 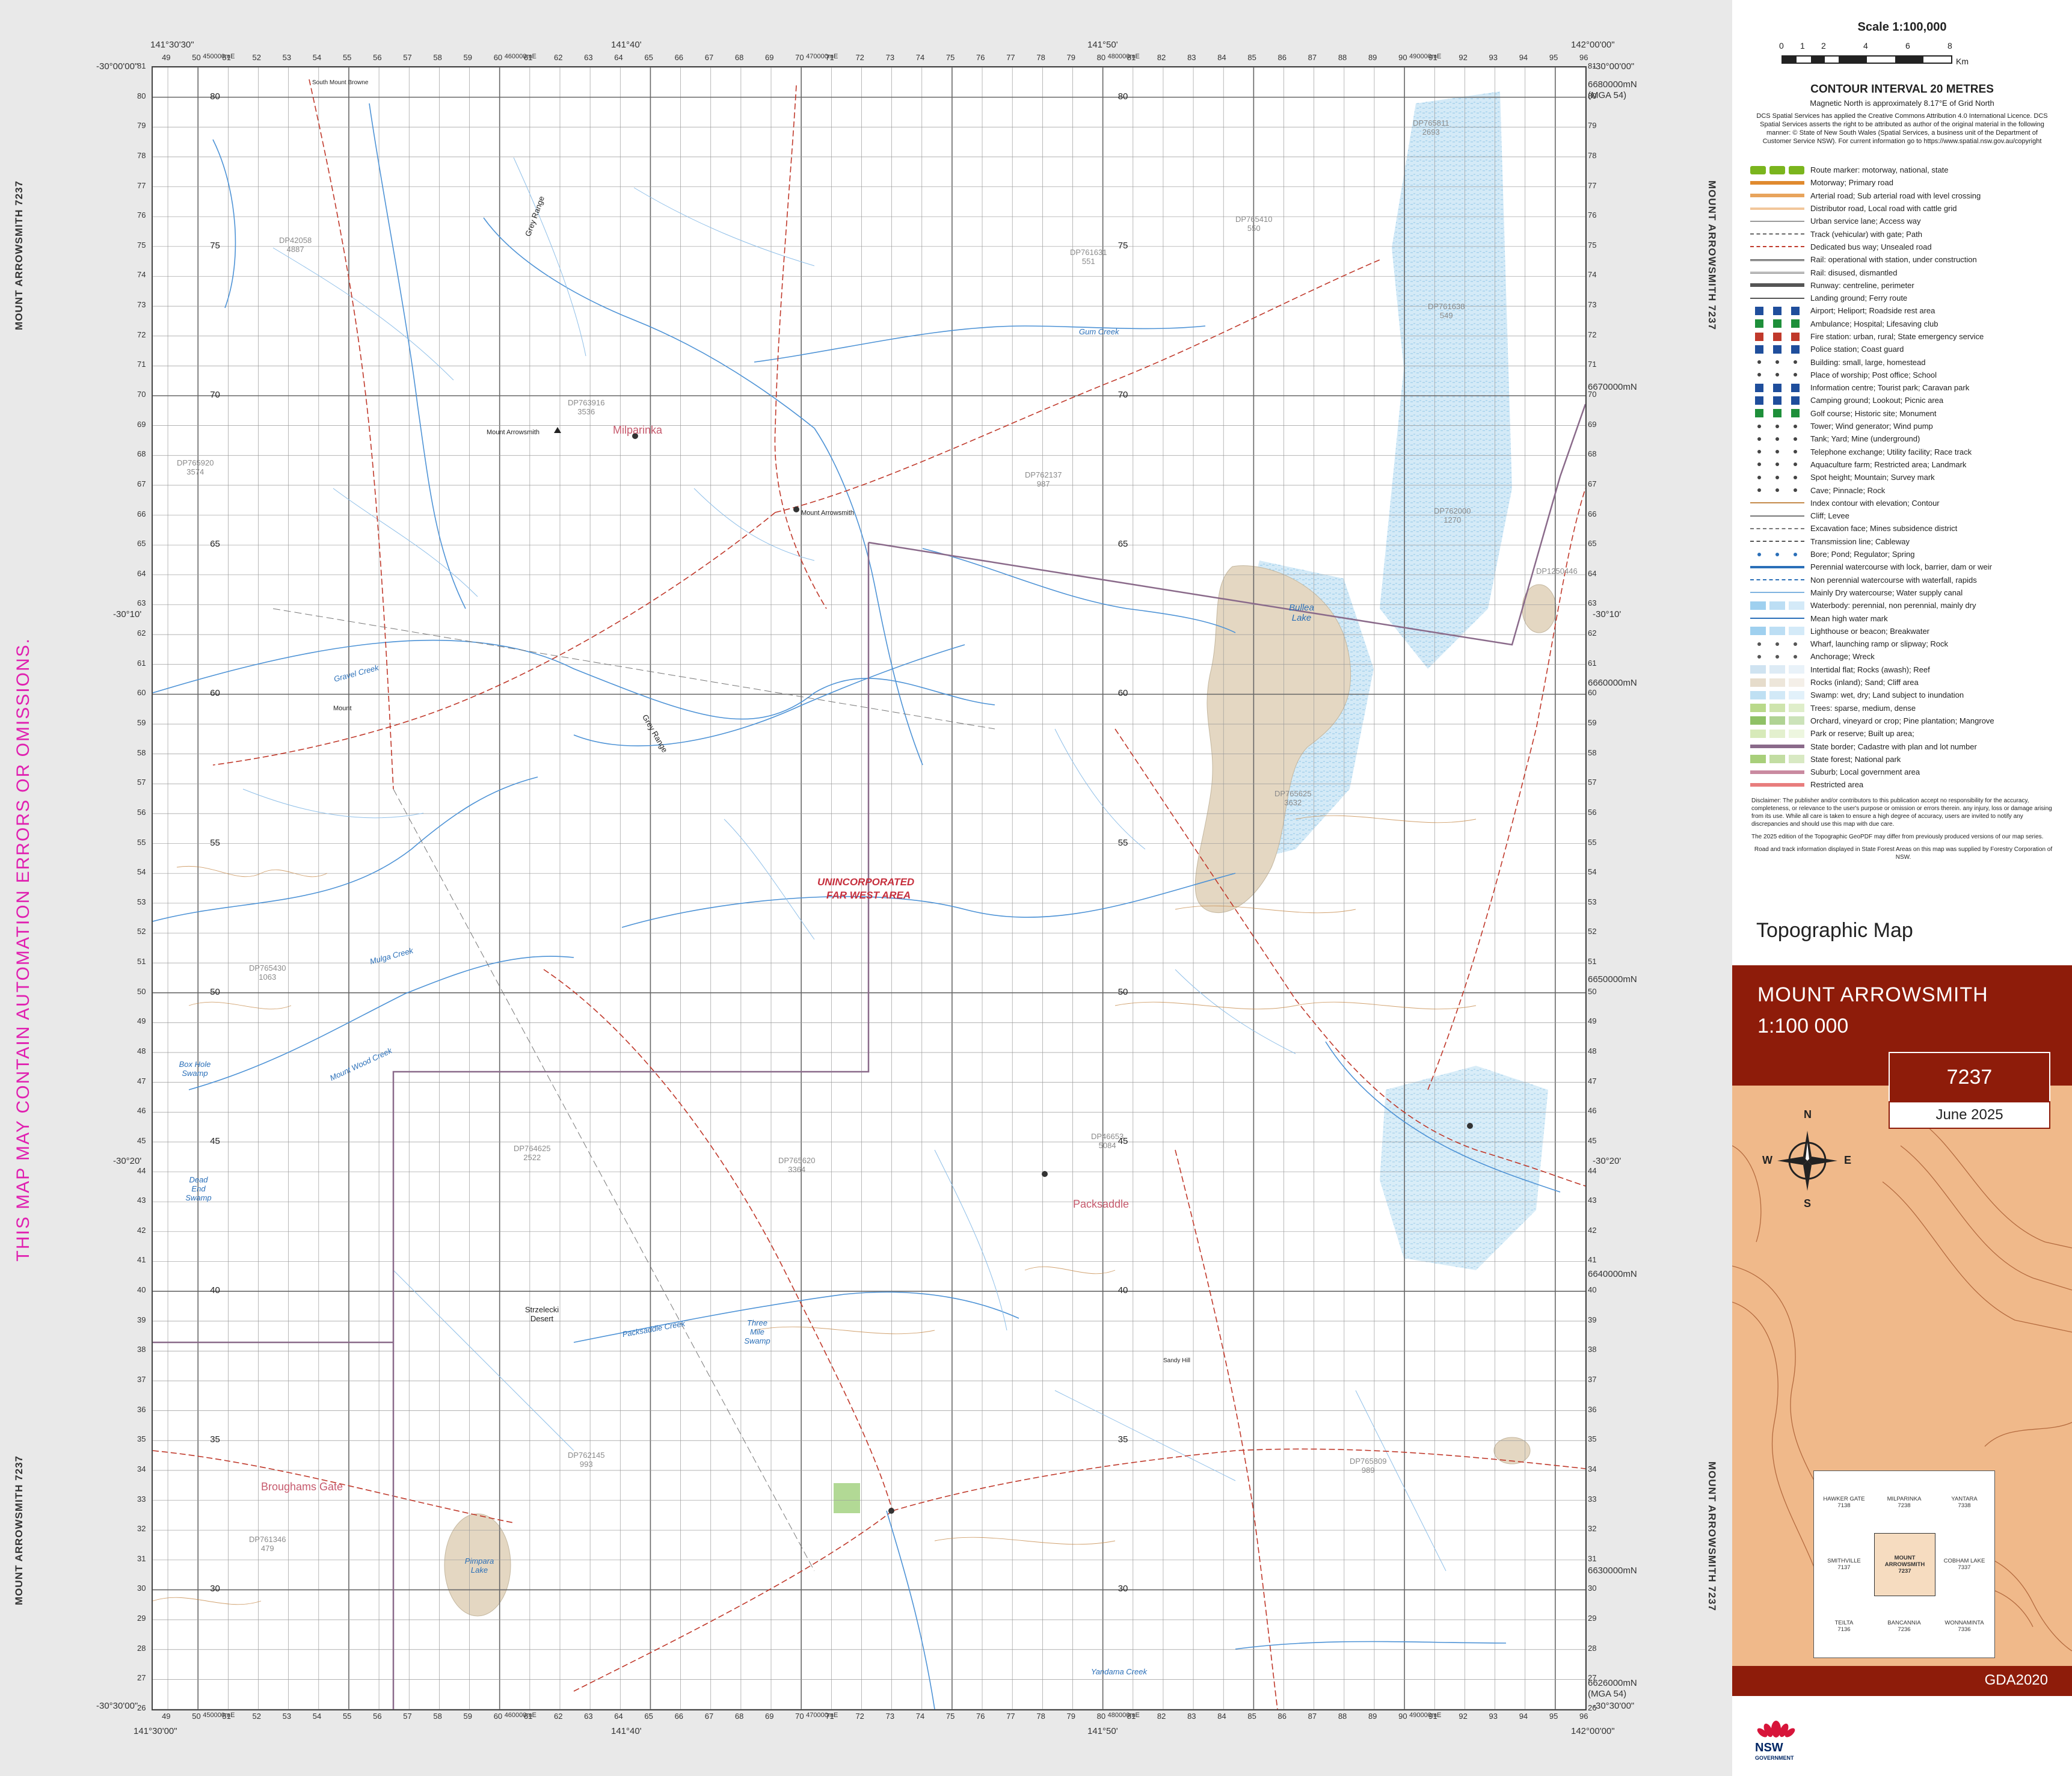 I want to click on lon-top-141-50: 141°50', so click(x=1102, y=45).